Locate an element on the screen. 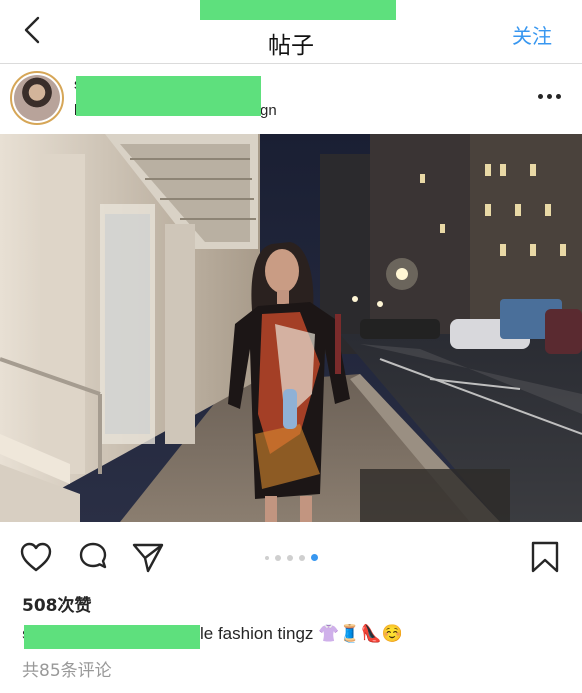 Image resolution: width=582 pixels, height=693 pixels. avatar is located at coordinates (37, 98).